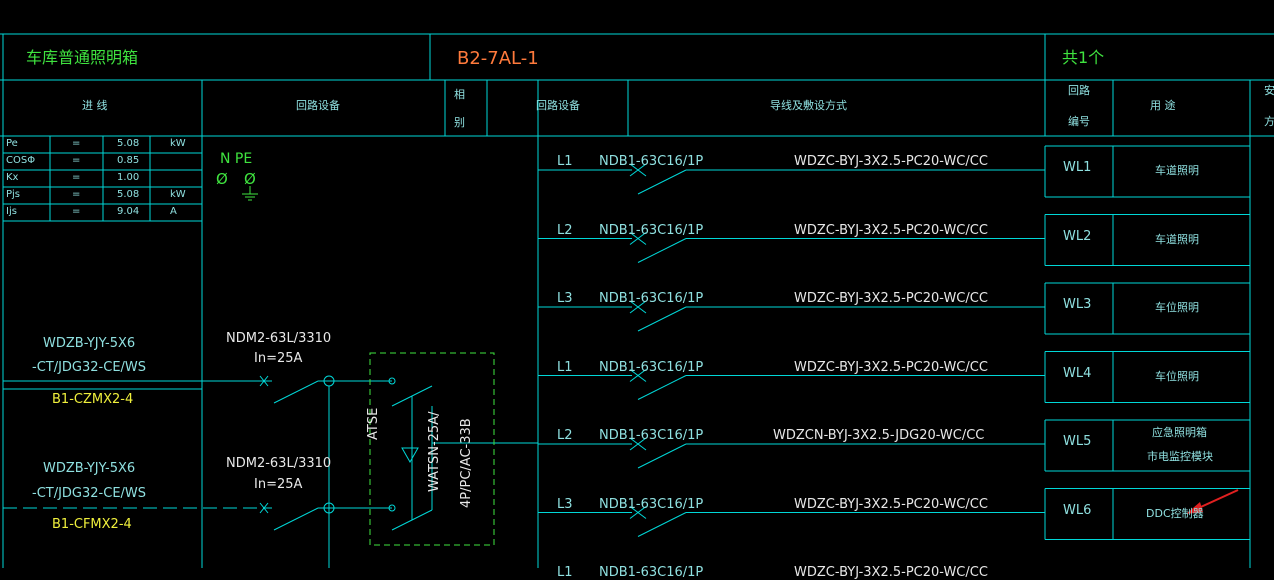  I want to click on circuit-number: WL5, so click(1077, 441).